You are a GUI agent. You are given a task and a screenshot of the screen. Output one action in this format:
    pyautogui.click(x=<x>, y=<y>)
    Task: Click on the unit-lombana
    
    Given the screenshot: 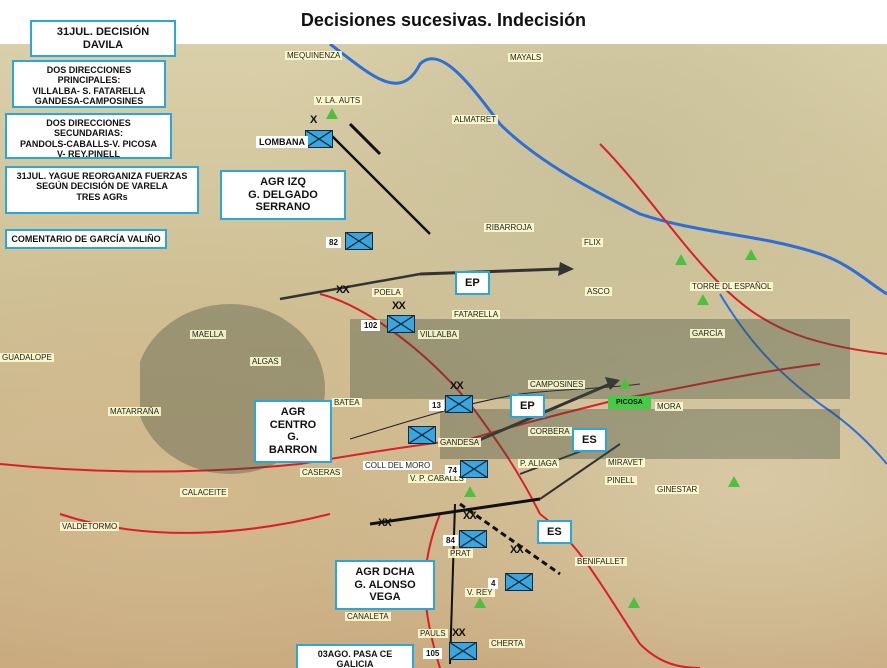 What is the action you would take?
    pyautogui.click(x=319, y=139)
    